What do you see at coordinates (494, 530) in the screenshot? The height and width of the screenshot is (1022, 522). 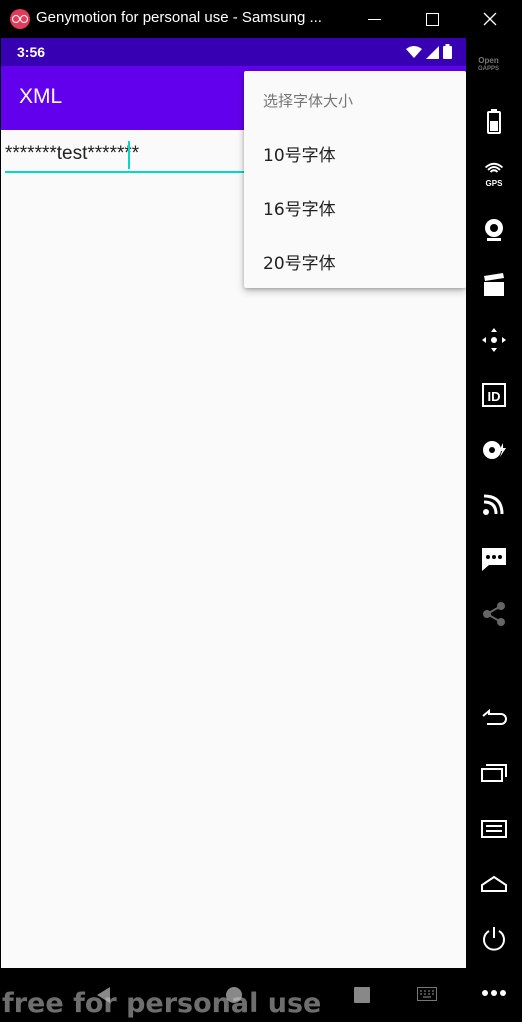 I see `emulator-toolbar: Open GAPPS GPS ID` at bounding box center [494, 530].